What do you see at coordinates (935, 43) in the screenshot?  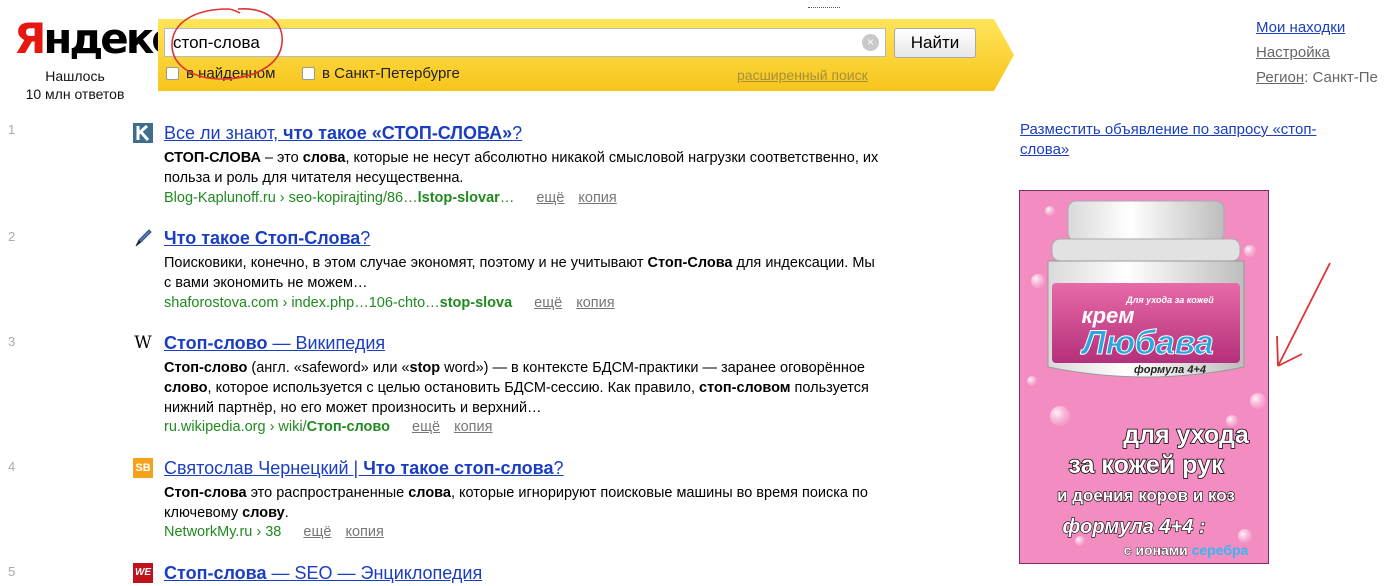 I see `search-button: Найти` at bounding box center [935, 43].